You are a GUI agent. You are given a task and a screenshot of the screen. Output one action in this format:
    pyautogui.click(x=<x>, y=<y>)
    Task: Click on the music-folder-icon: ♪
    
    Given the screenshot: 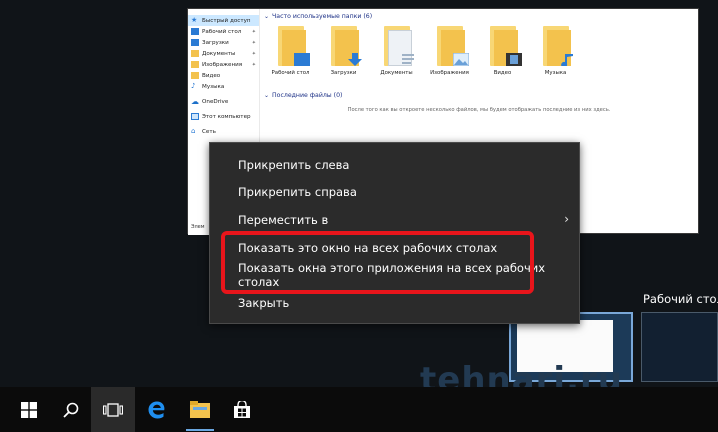 What is the action you would take?
    pyautogui.click(x=193, y=86)
    